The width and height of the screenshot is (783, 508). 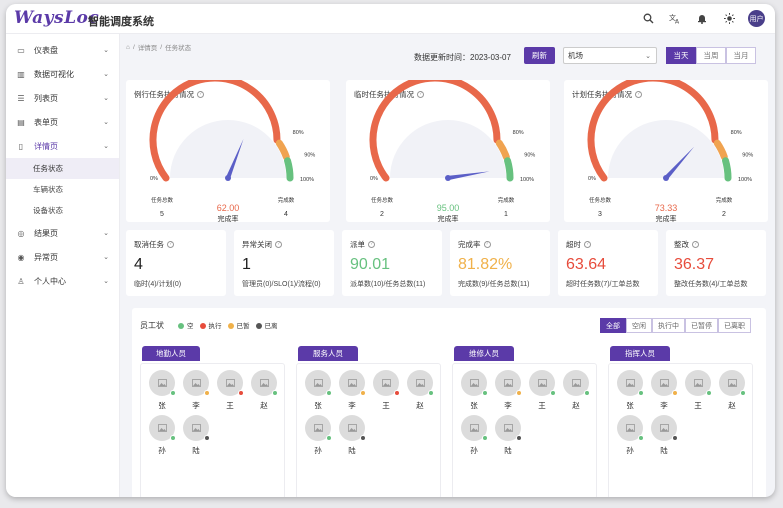 I want to click on staff-filter-tabs: 全部 空闲 执行中 已暂停 已离职, so click(x=675, y=325).